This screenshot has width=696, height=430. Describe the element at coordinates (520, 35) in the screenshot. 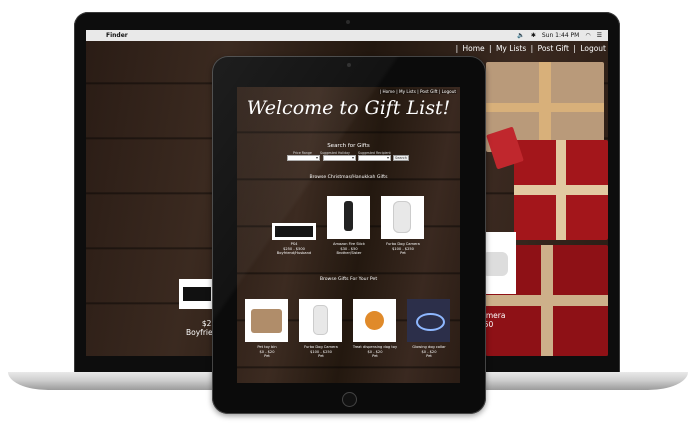

I see `volume-icon: 🔈` at that location.